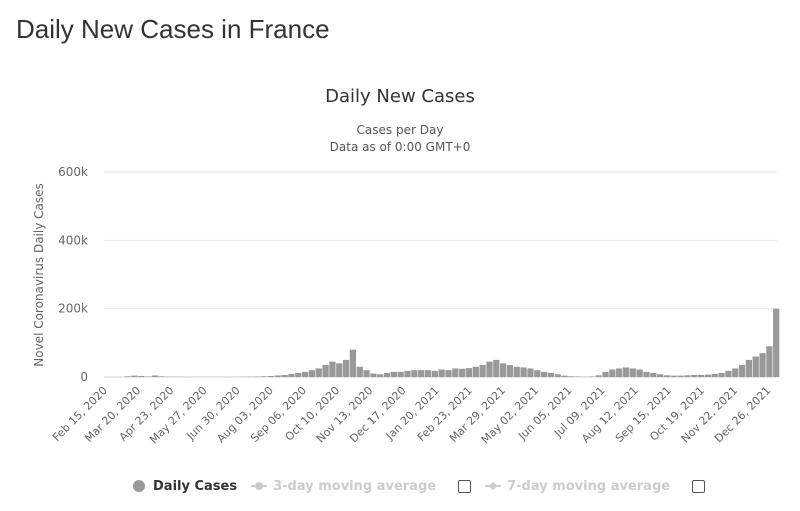 Image resolution: width=800 pixels, height=511 pixels. What do you see at coordinates (355, 486) in the screenshot?
I see `legend-label: 3-day moving average` at bounding box center [355, 486].